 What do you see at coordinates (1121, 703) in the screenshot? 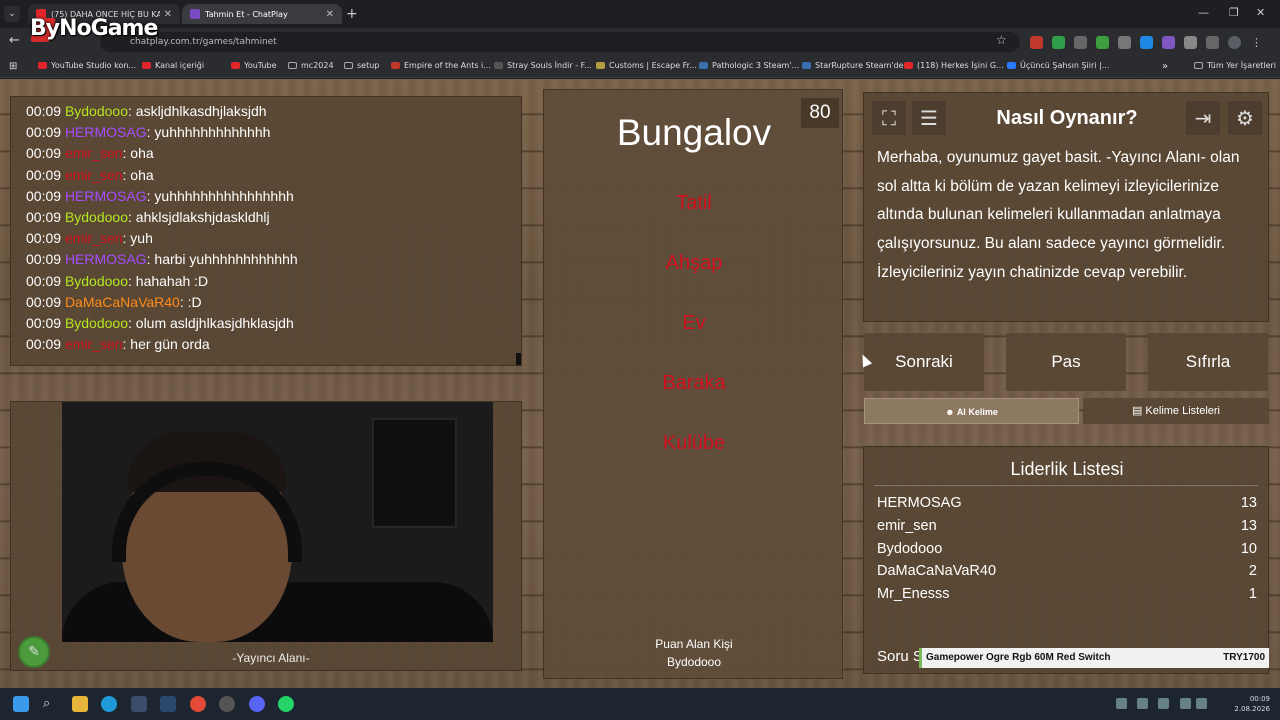
I see `tray-chevron-icon` at bounding box center [1121, 703].